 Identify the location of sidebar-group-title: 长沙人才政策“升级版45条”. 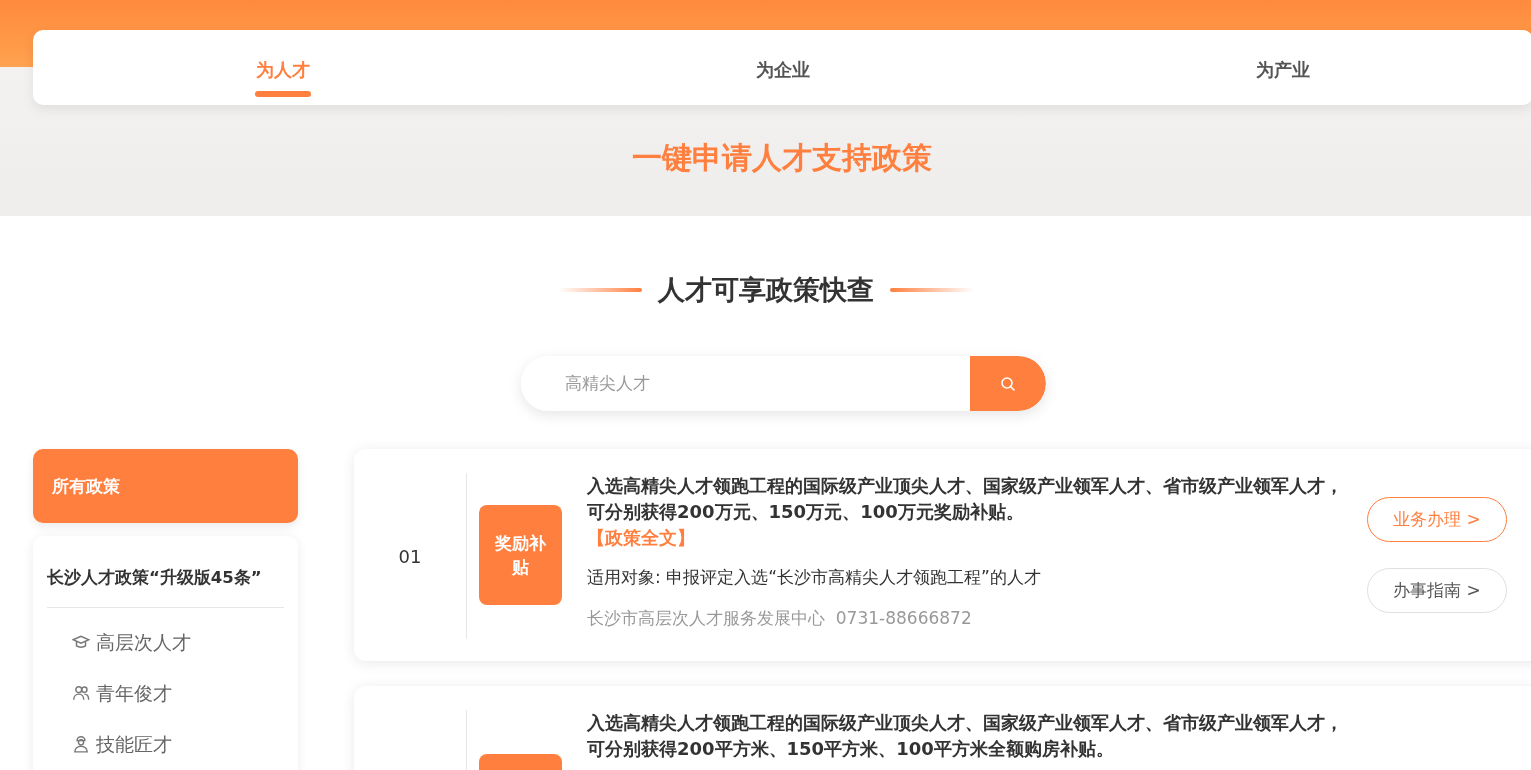
(165, 587).